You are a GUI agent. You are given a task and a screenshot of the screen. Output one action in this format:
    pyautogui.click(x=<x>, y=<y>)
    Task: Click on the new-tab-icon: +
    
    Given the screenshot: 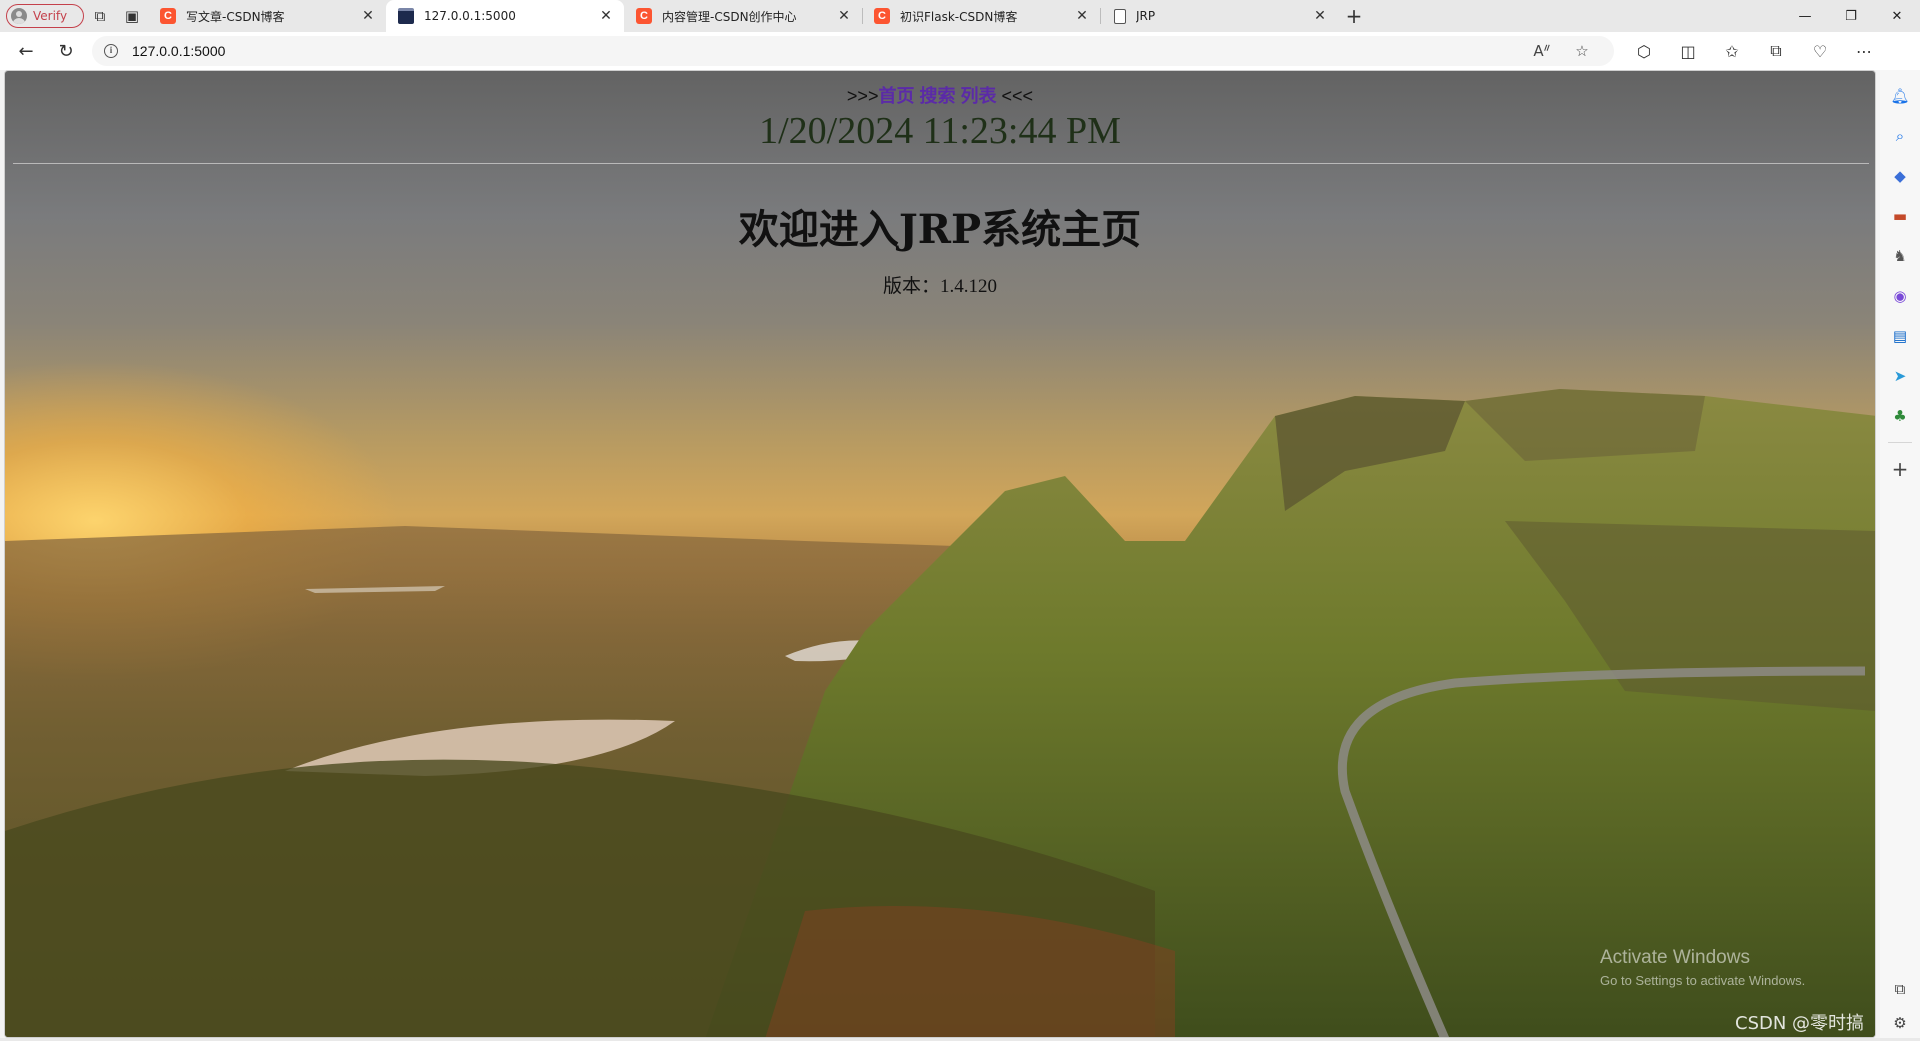 What is the action you would take?
    pyautogui.click(x=1354, y=16)
    